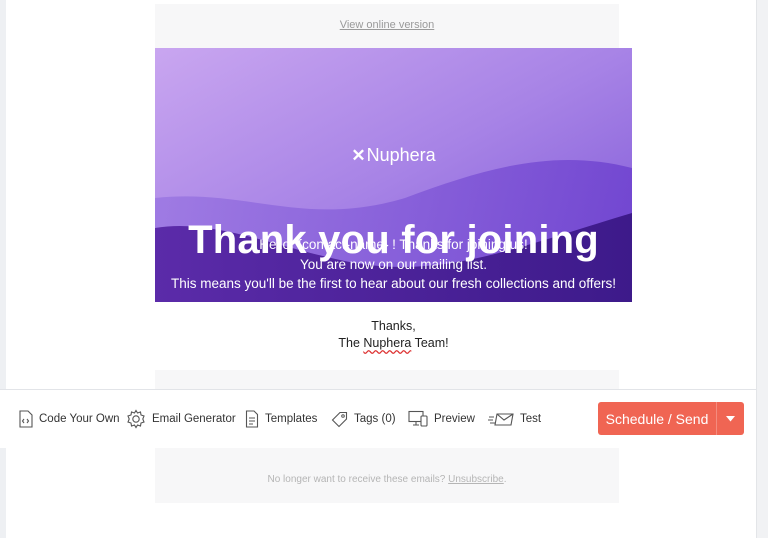 The height and width of the screenshot is (538, 768). Describe the element at coordinates (476, 479) in the screenshot. I see `unsubscribe-link: Unsubscribe` at that location.